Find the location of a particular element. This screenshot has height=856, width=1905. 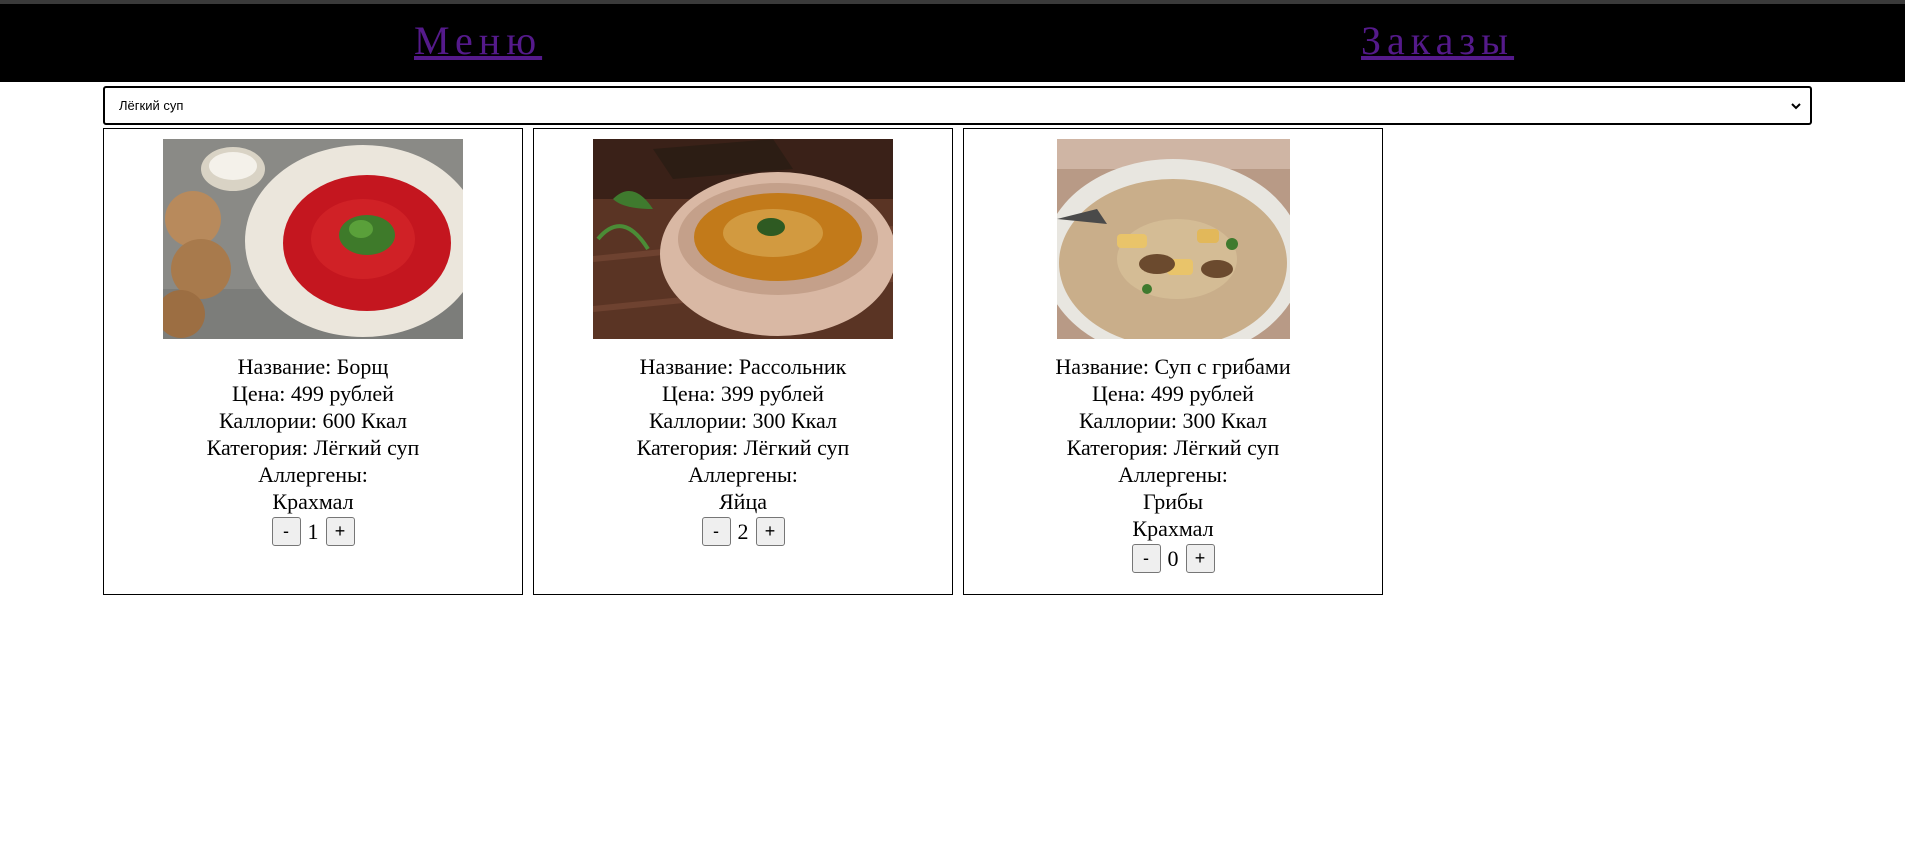

dish-calories: Каллории: 600 Ккал is located at coordinates (313, 420).